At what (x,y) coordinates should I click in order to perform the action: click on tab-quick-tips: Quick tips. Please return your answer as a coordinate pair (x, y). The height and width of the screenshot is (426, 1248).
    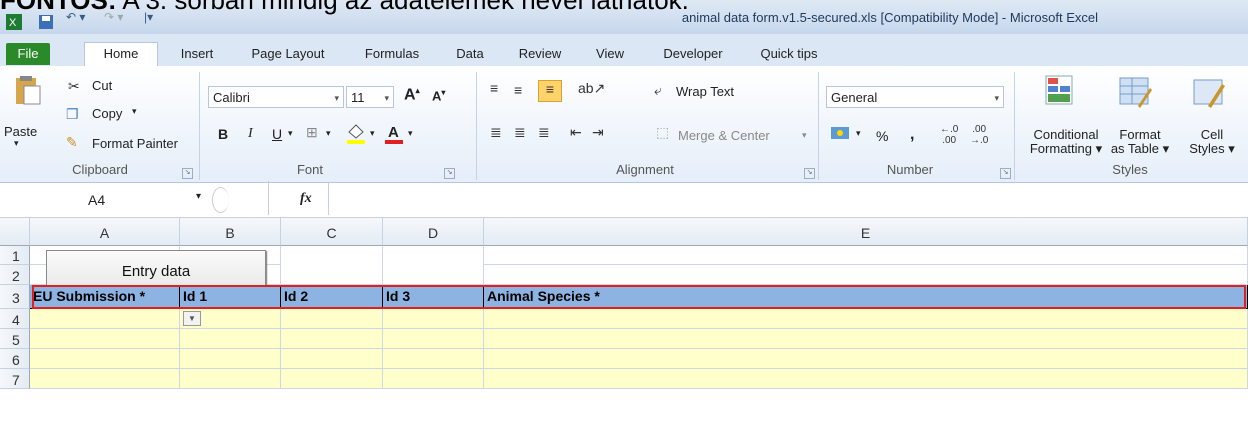
    Looking at the image, I should click on (789, 54).